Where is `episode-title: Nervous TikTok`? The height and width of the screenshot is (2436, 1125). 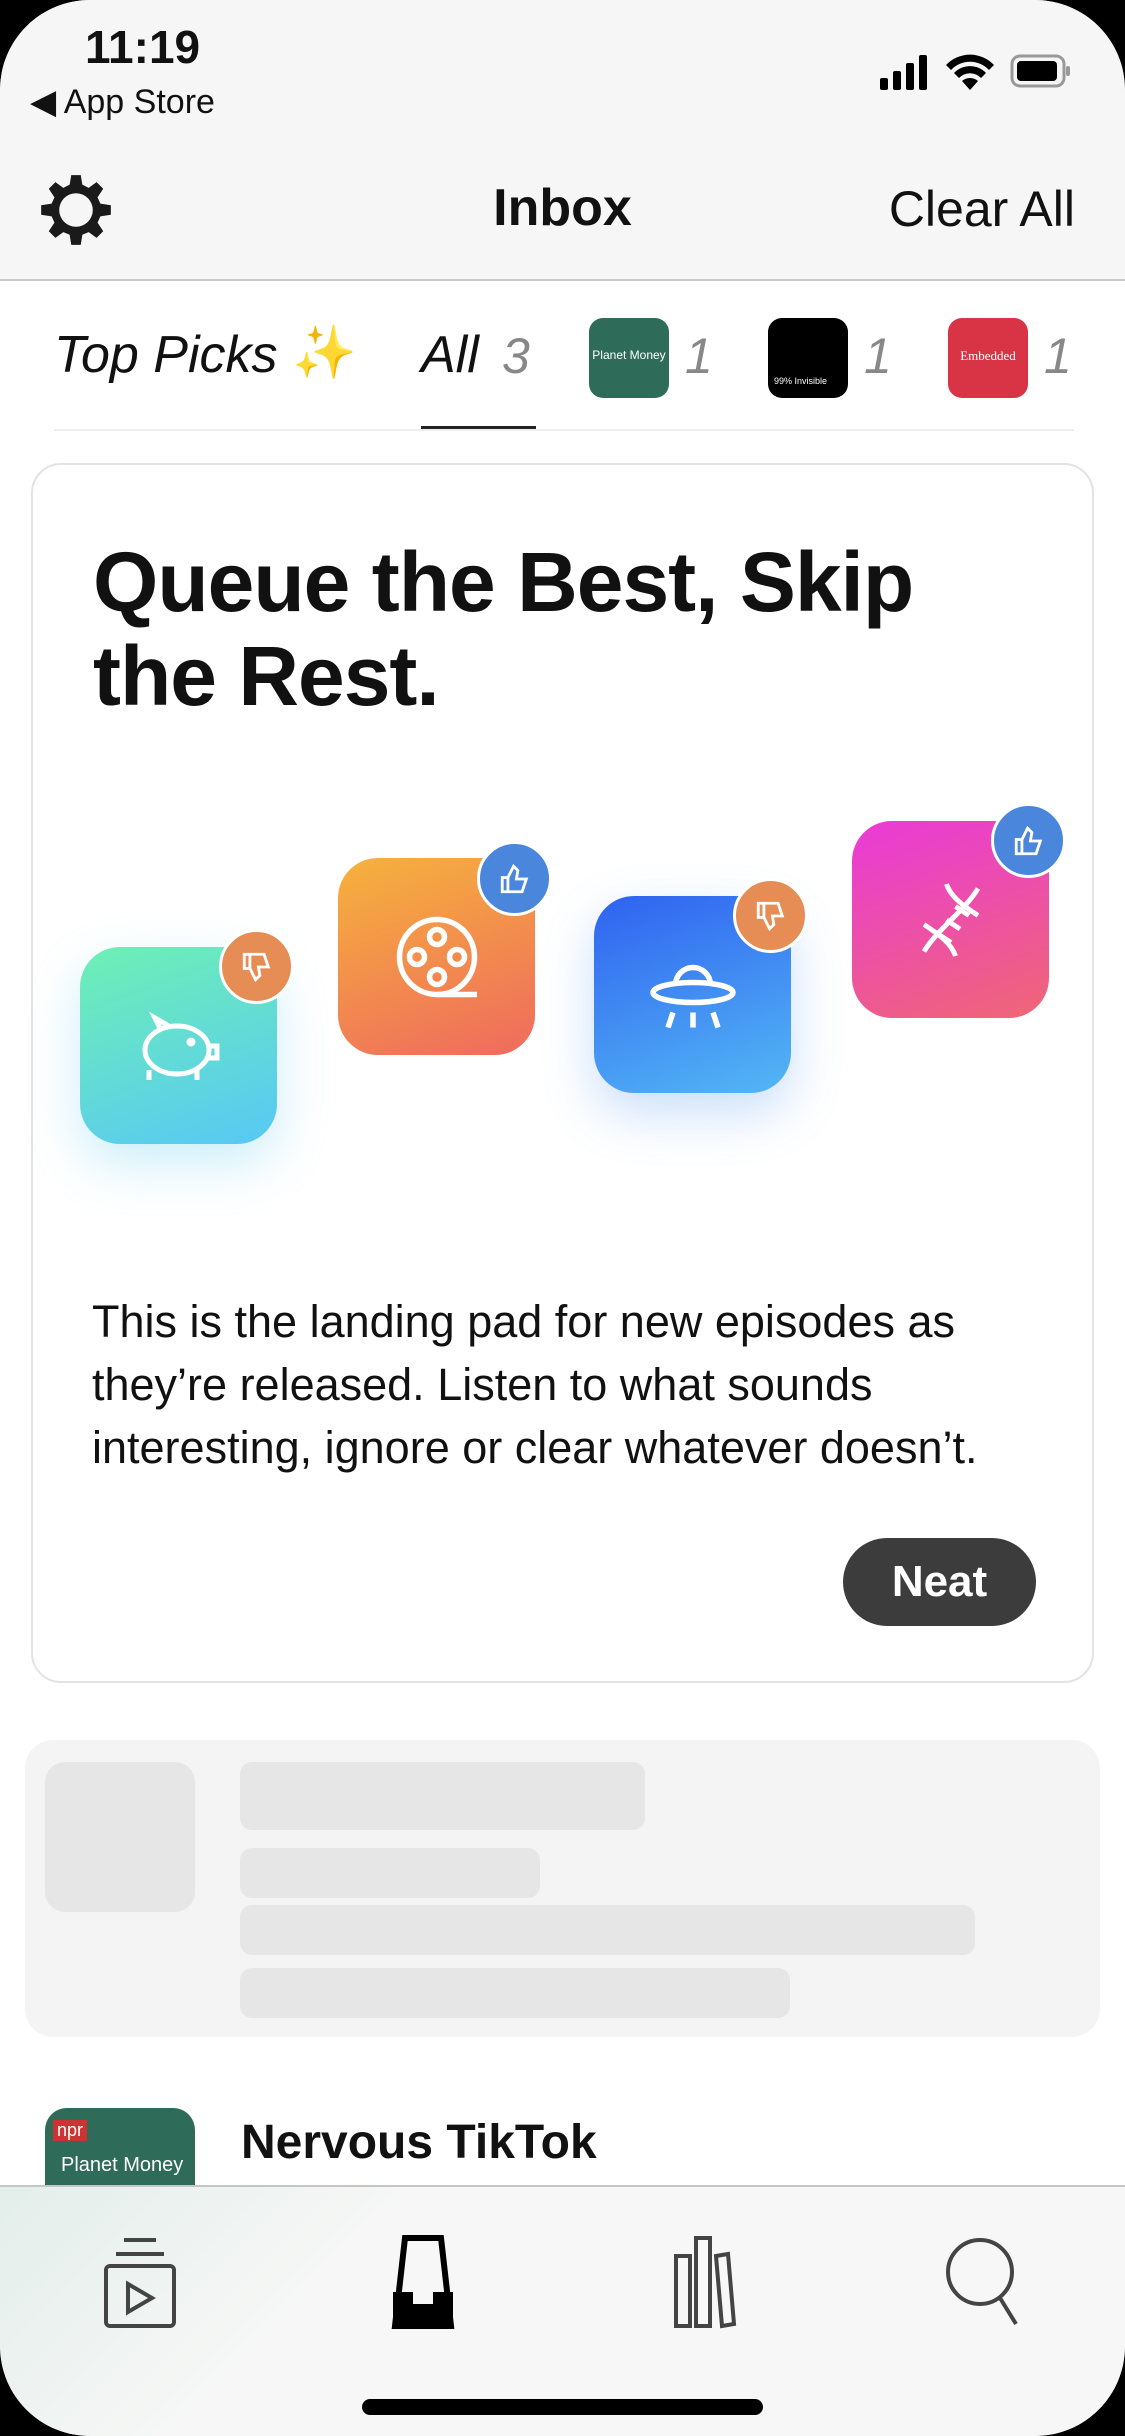 episode-title: Nervous TikTok is located at coordinates (419, 2142).